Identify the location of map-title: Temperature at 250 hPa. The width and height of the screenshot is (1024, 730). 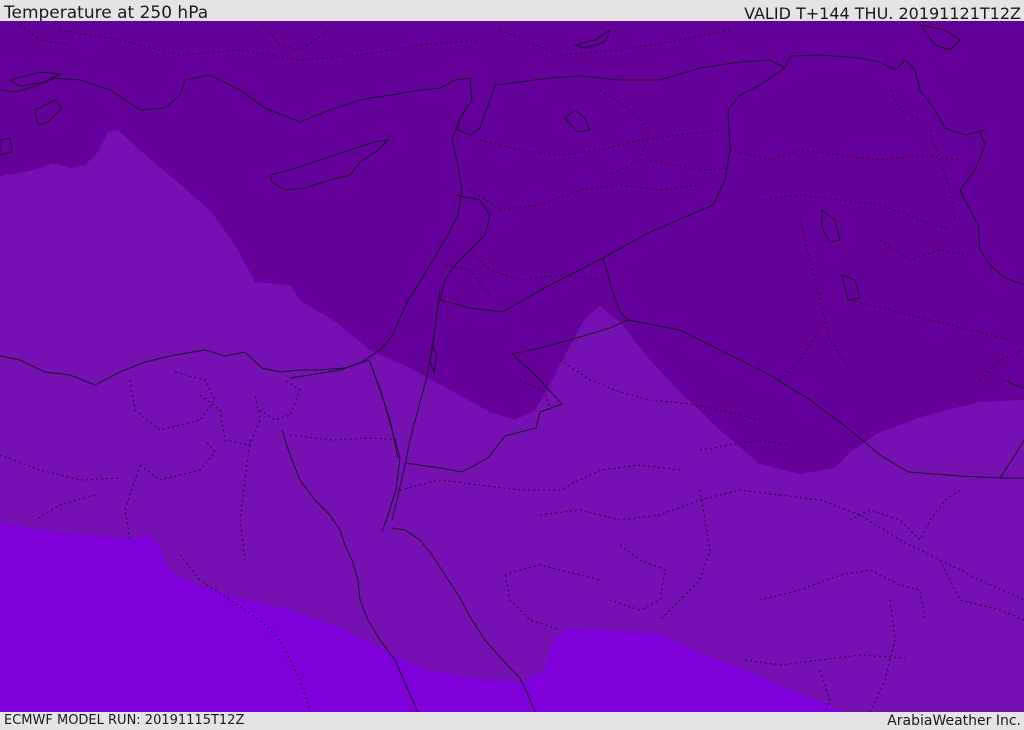
(106, 13).